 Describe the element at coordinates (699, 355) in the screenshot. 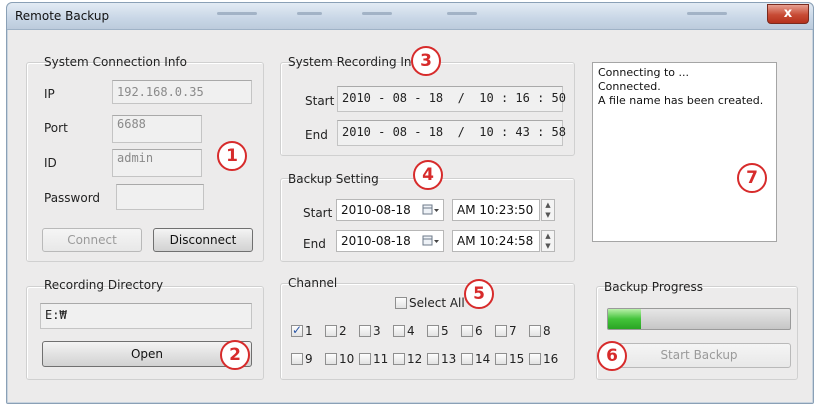

I see `start-backup-button: Start Backup` at that location.